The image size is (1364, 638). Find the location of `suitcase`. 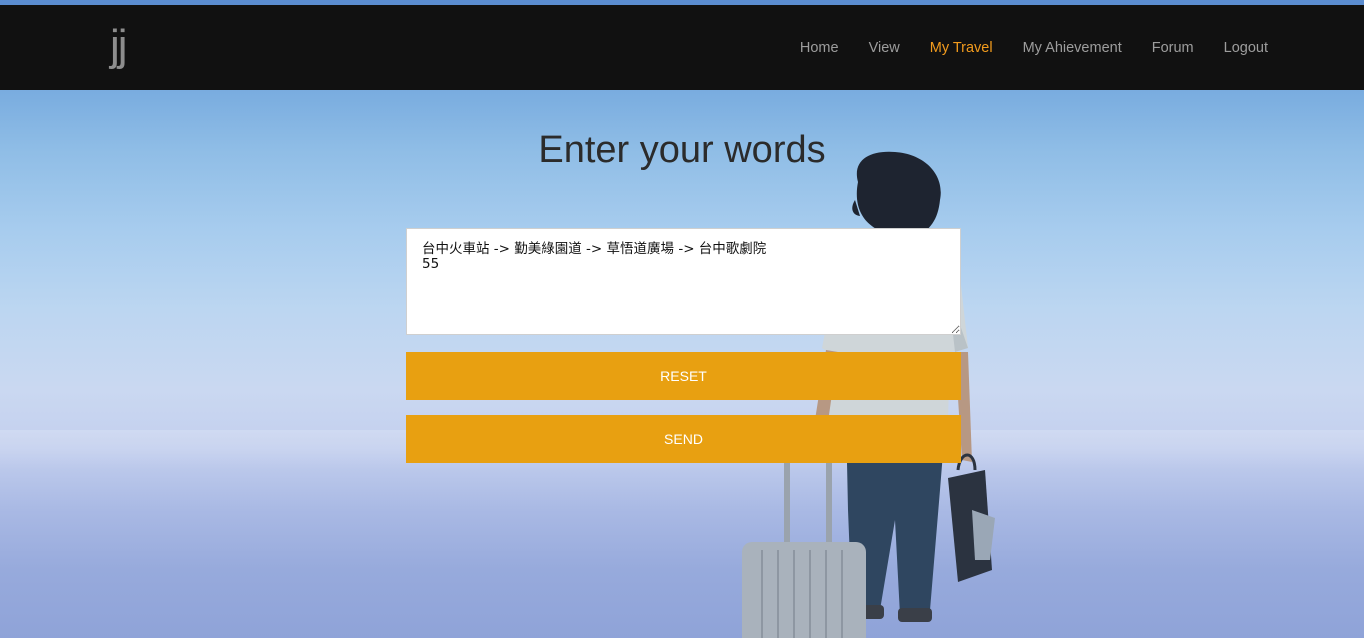

suitcase is located at coordinates (804, 590).